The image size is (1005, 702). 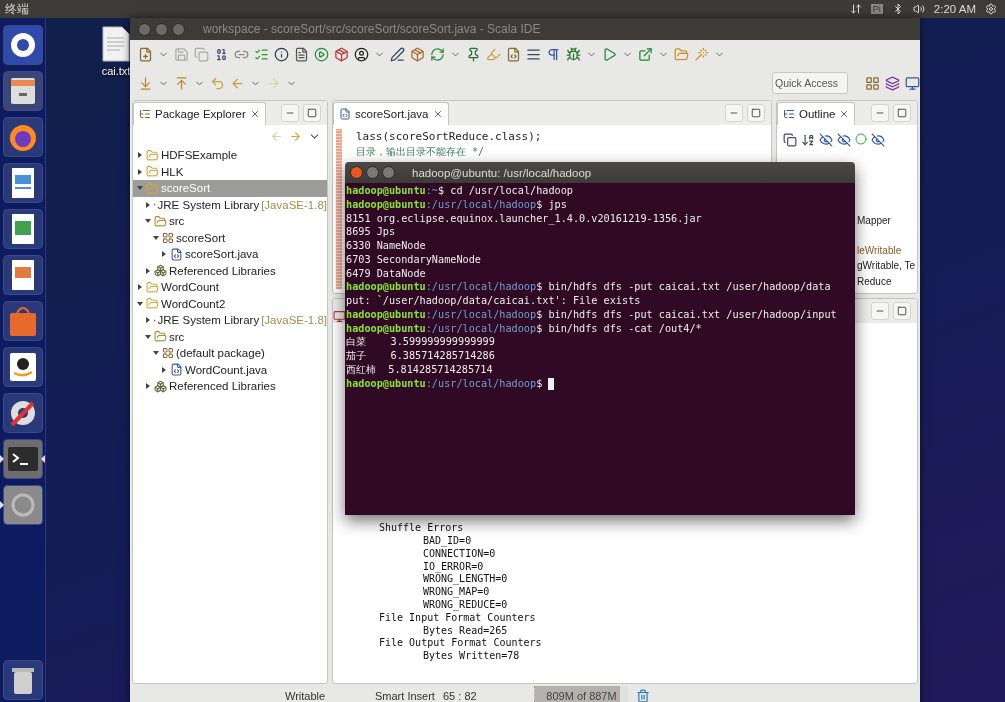 I want to click on status-text: 65 : 82, so click(x=460, y=696).